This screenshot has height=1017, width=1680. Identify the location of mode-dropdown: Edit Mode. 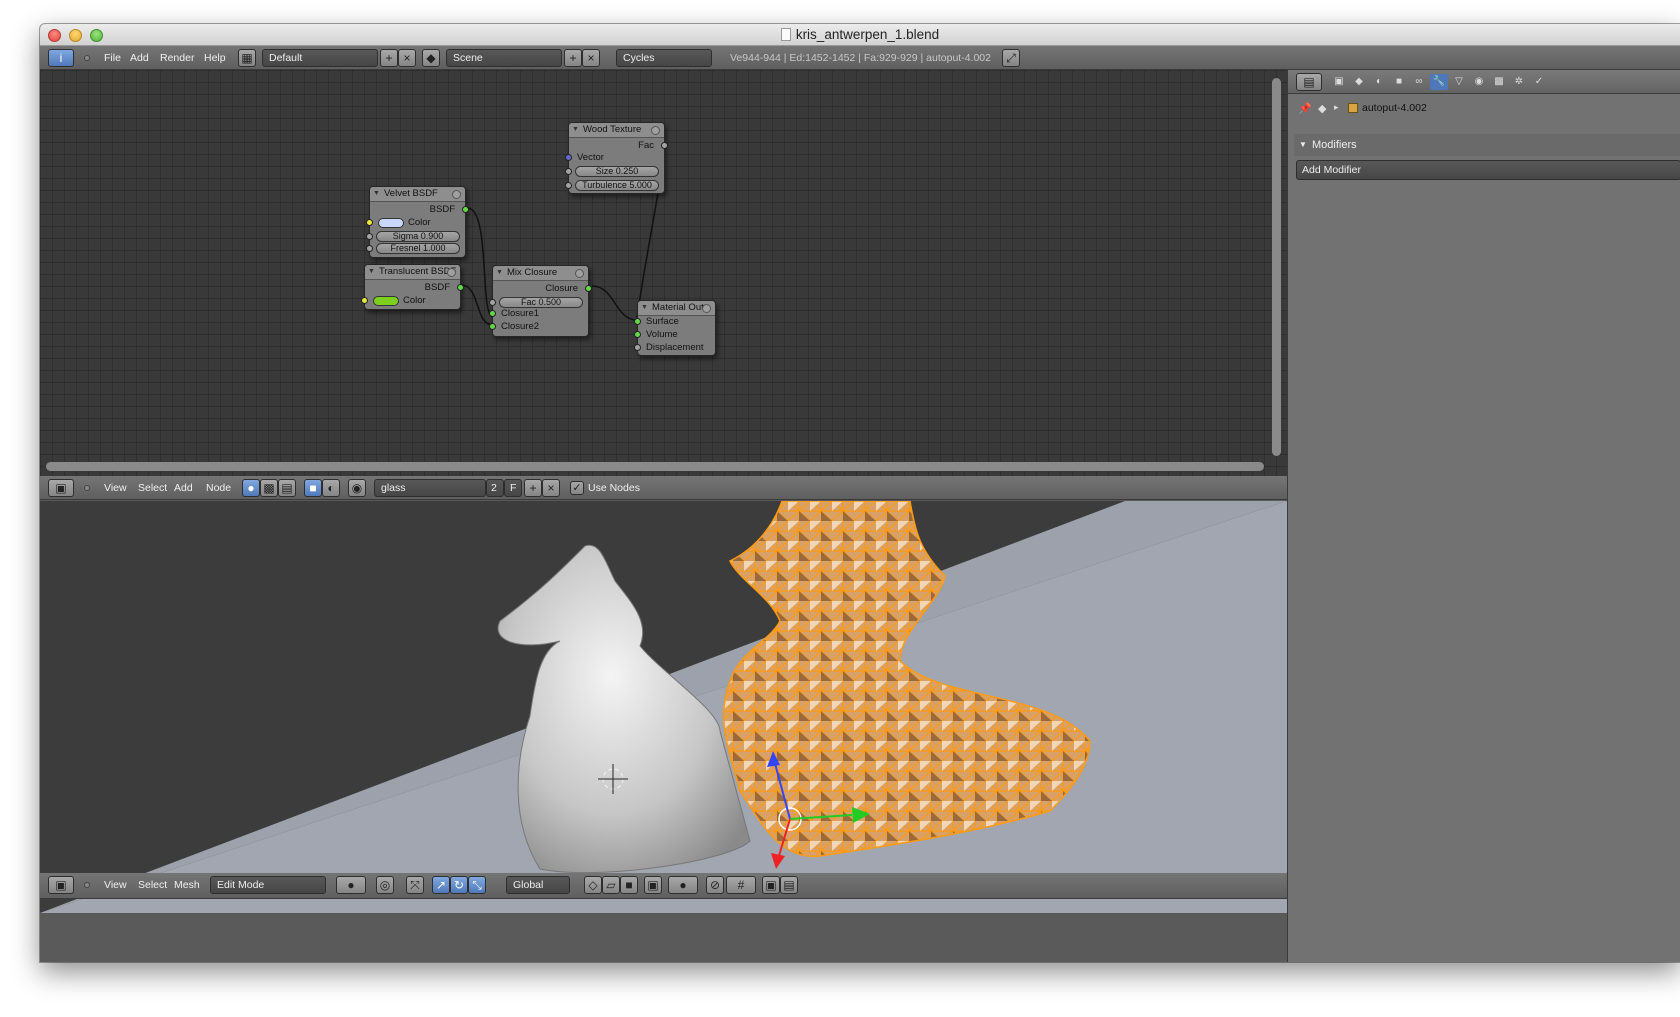
(268, 885).